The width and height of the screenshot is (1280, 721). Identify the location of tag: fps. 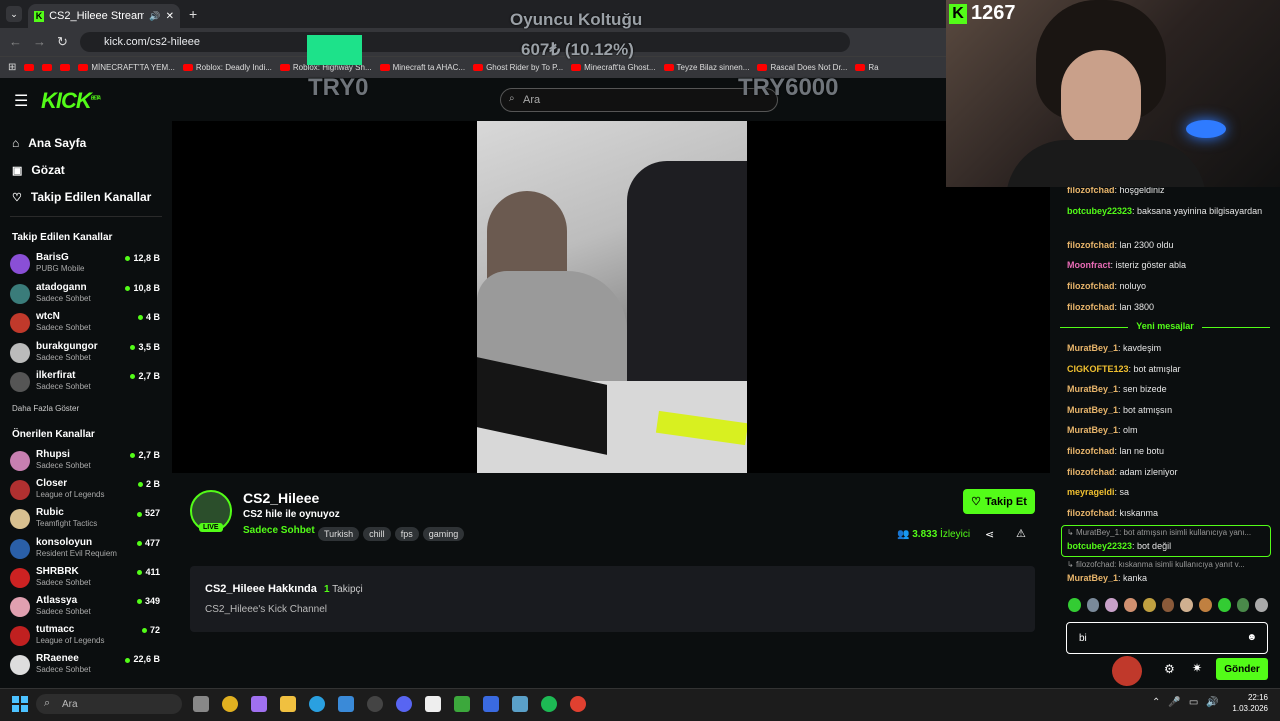
(406, 534).